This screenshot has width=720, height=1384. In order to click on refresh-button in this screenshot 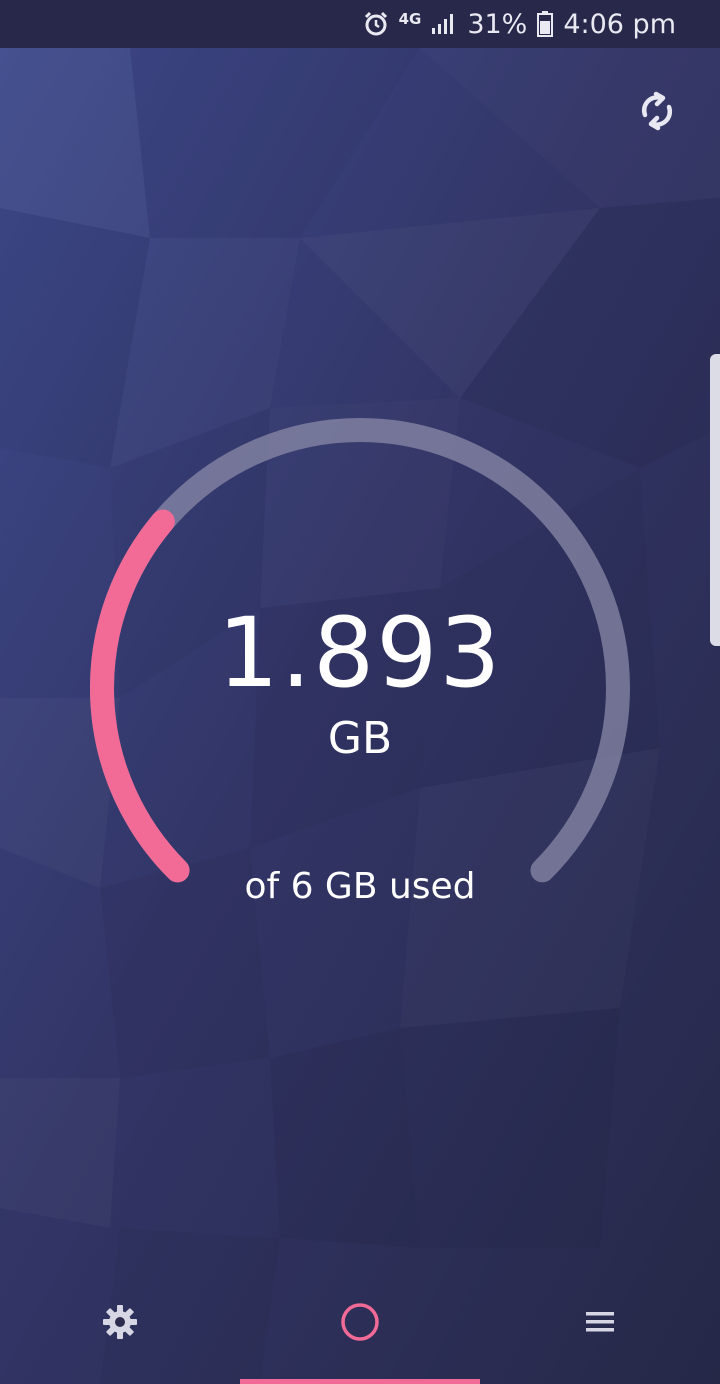, I will do `click(657, 111)`.